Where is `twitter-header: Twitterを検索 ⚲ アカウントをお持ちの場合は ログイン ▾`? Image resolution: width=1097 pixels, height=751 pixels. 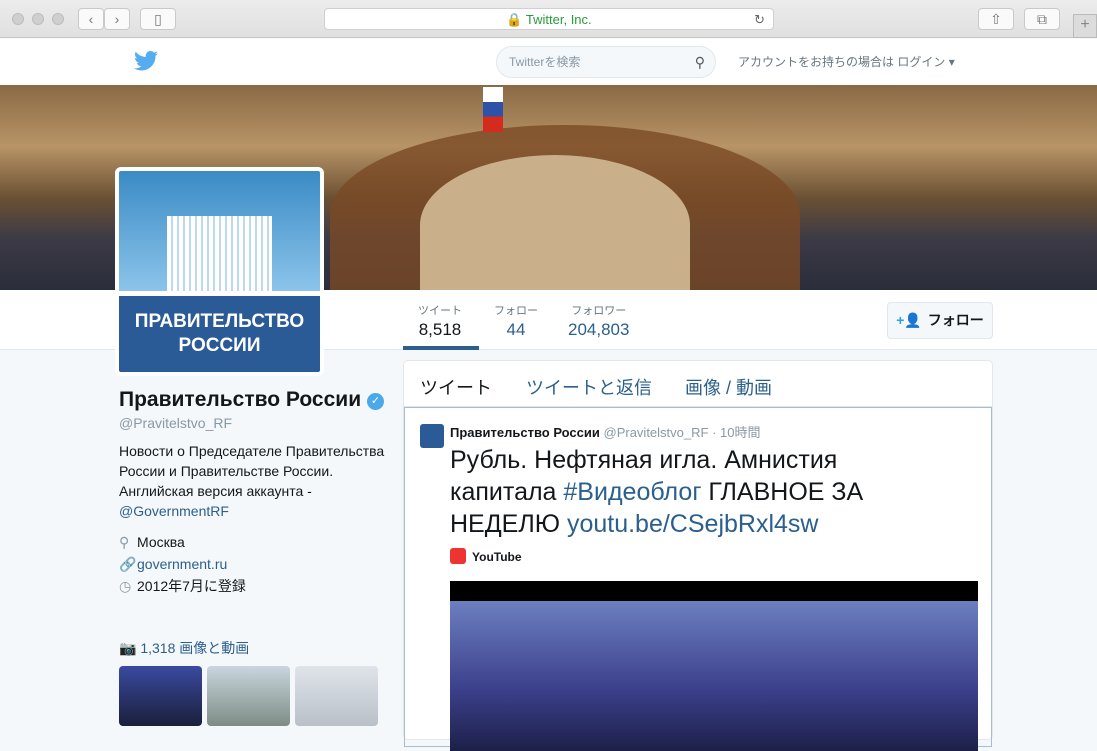 twitter-header: Twitterを検索 ⚲ アカウントをお持ちの場合は ログイン ▾ is located at coordinates (548, 62).